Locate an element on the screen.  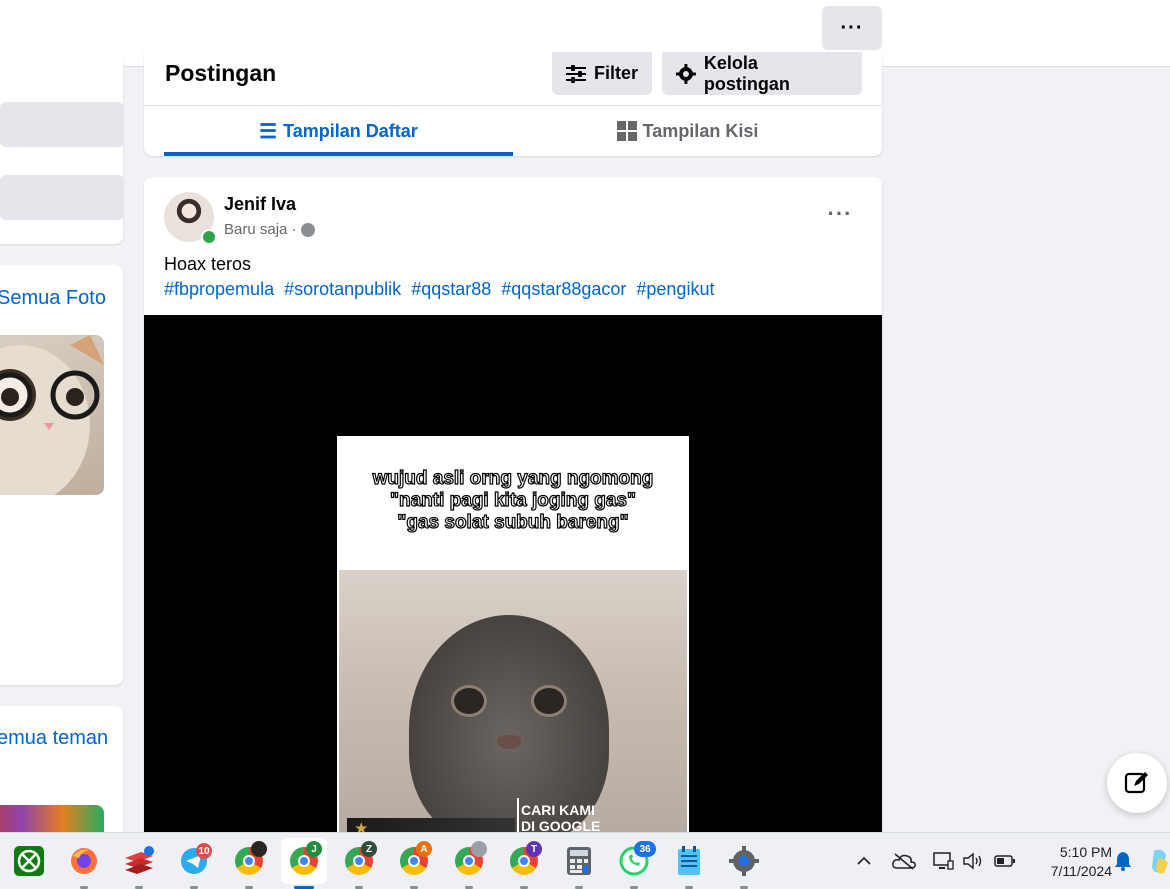
chrome-profile-j: J is located at coordinates (305, 865).